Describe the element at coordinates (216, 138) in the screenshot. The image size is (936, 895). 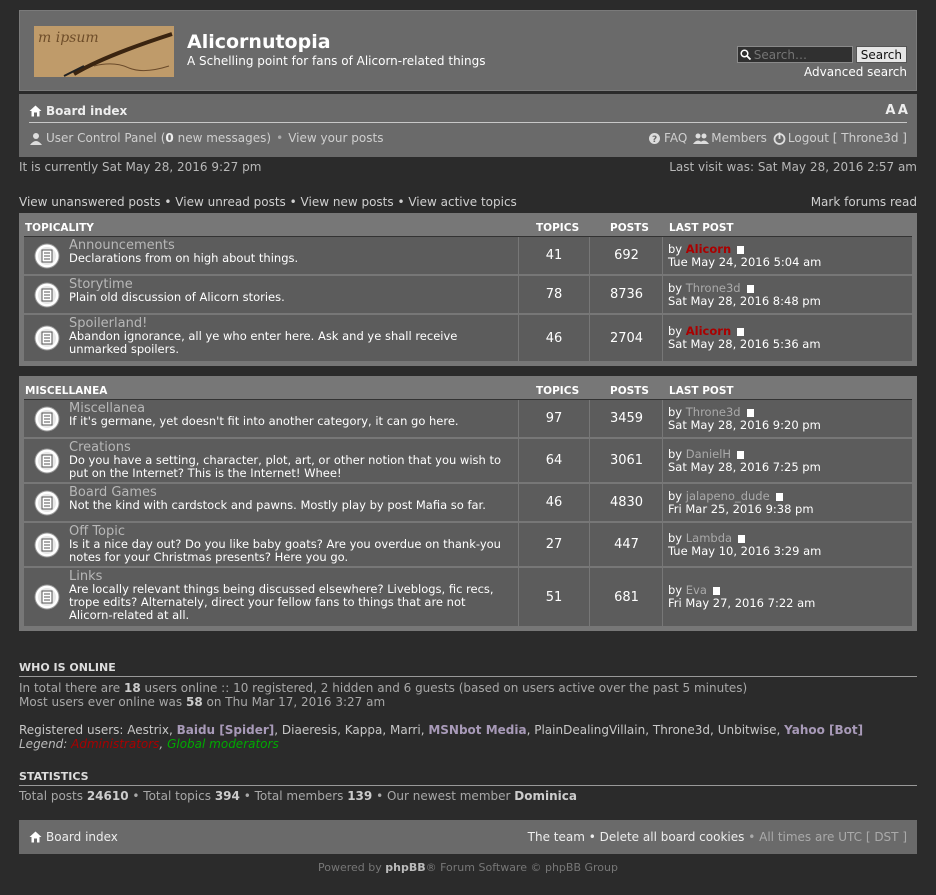
I see `new-messages-text: (0 new messages)` at that location.